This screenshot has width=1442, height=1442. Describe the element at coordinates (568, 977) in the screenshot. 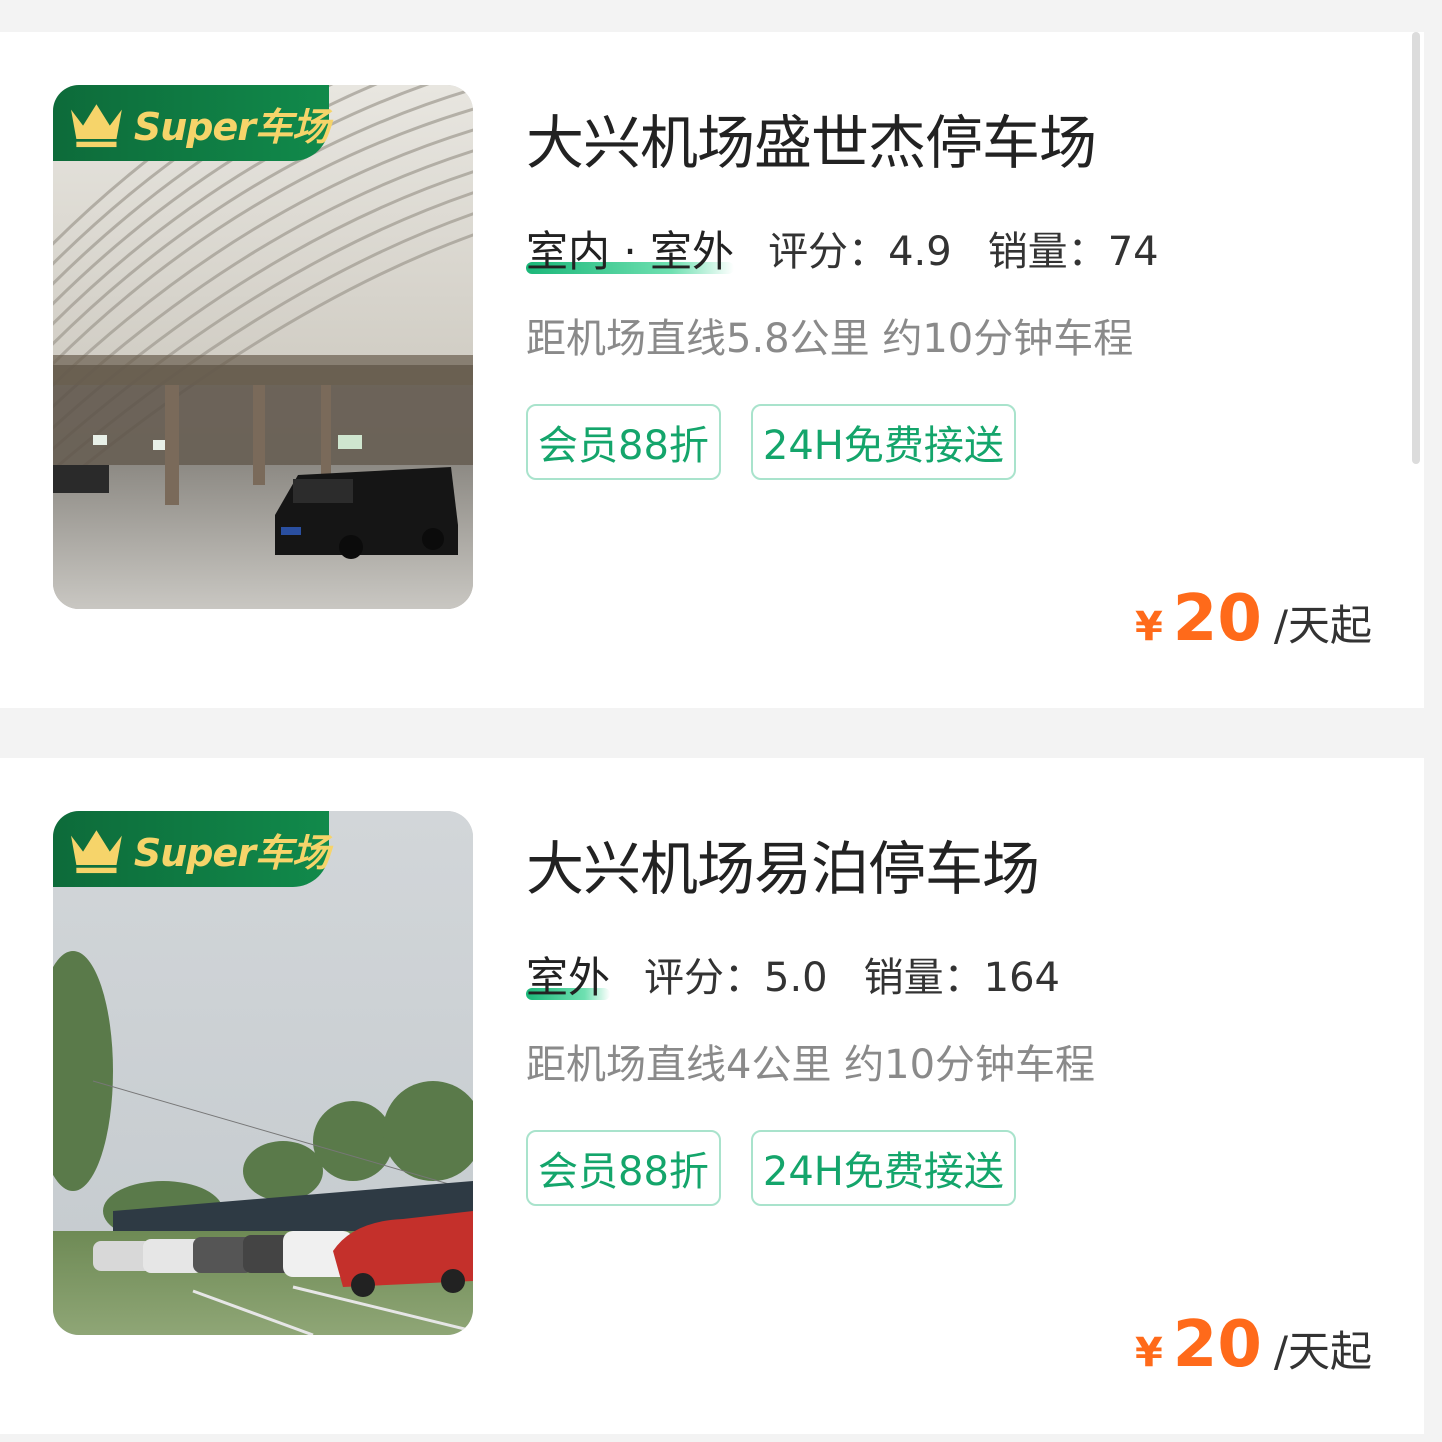

I see `parking-type-label: 室外` at that location.